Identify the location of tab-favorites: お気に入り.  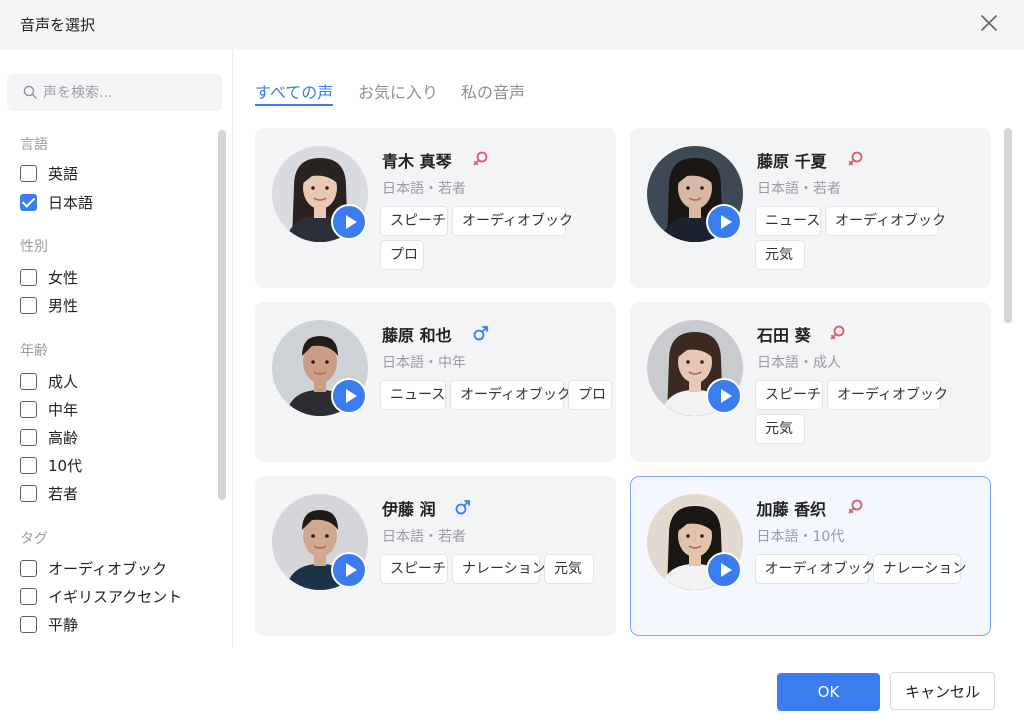
(398, 91).